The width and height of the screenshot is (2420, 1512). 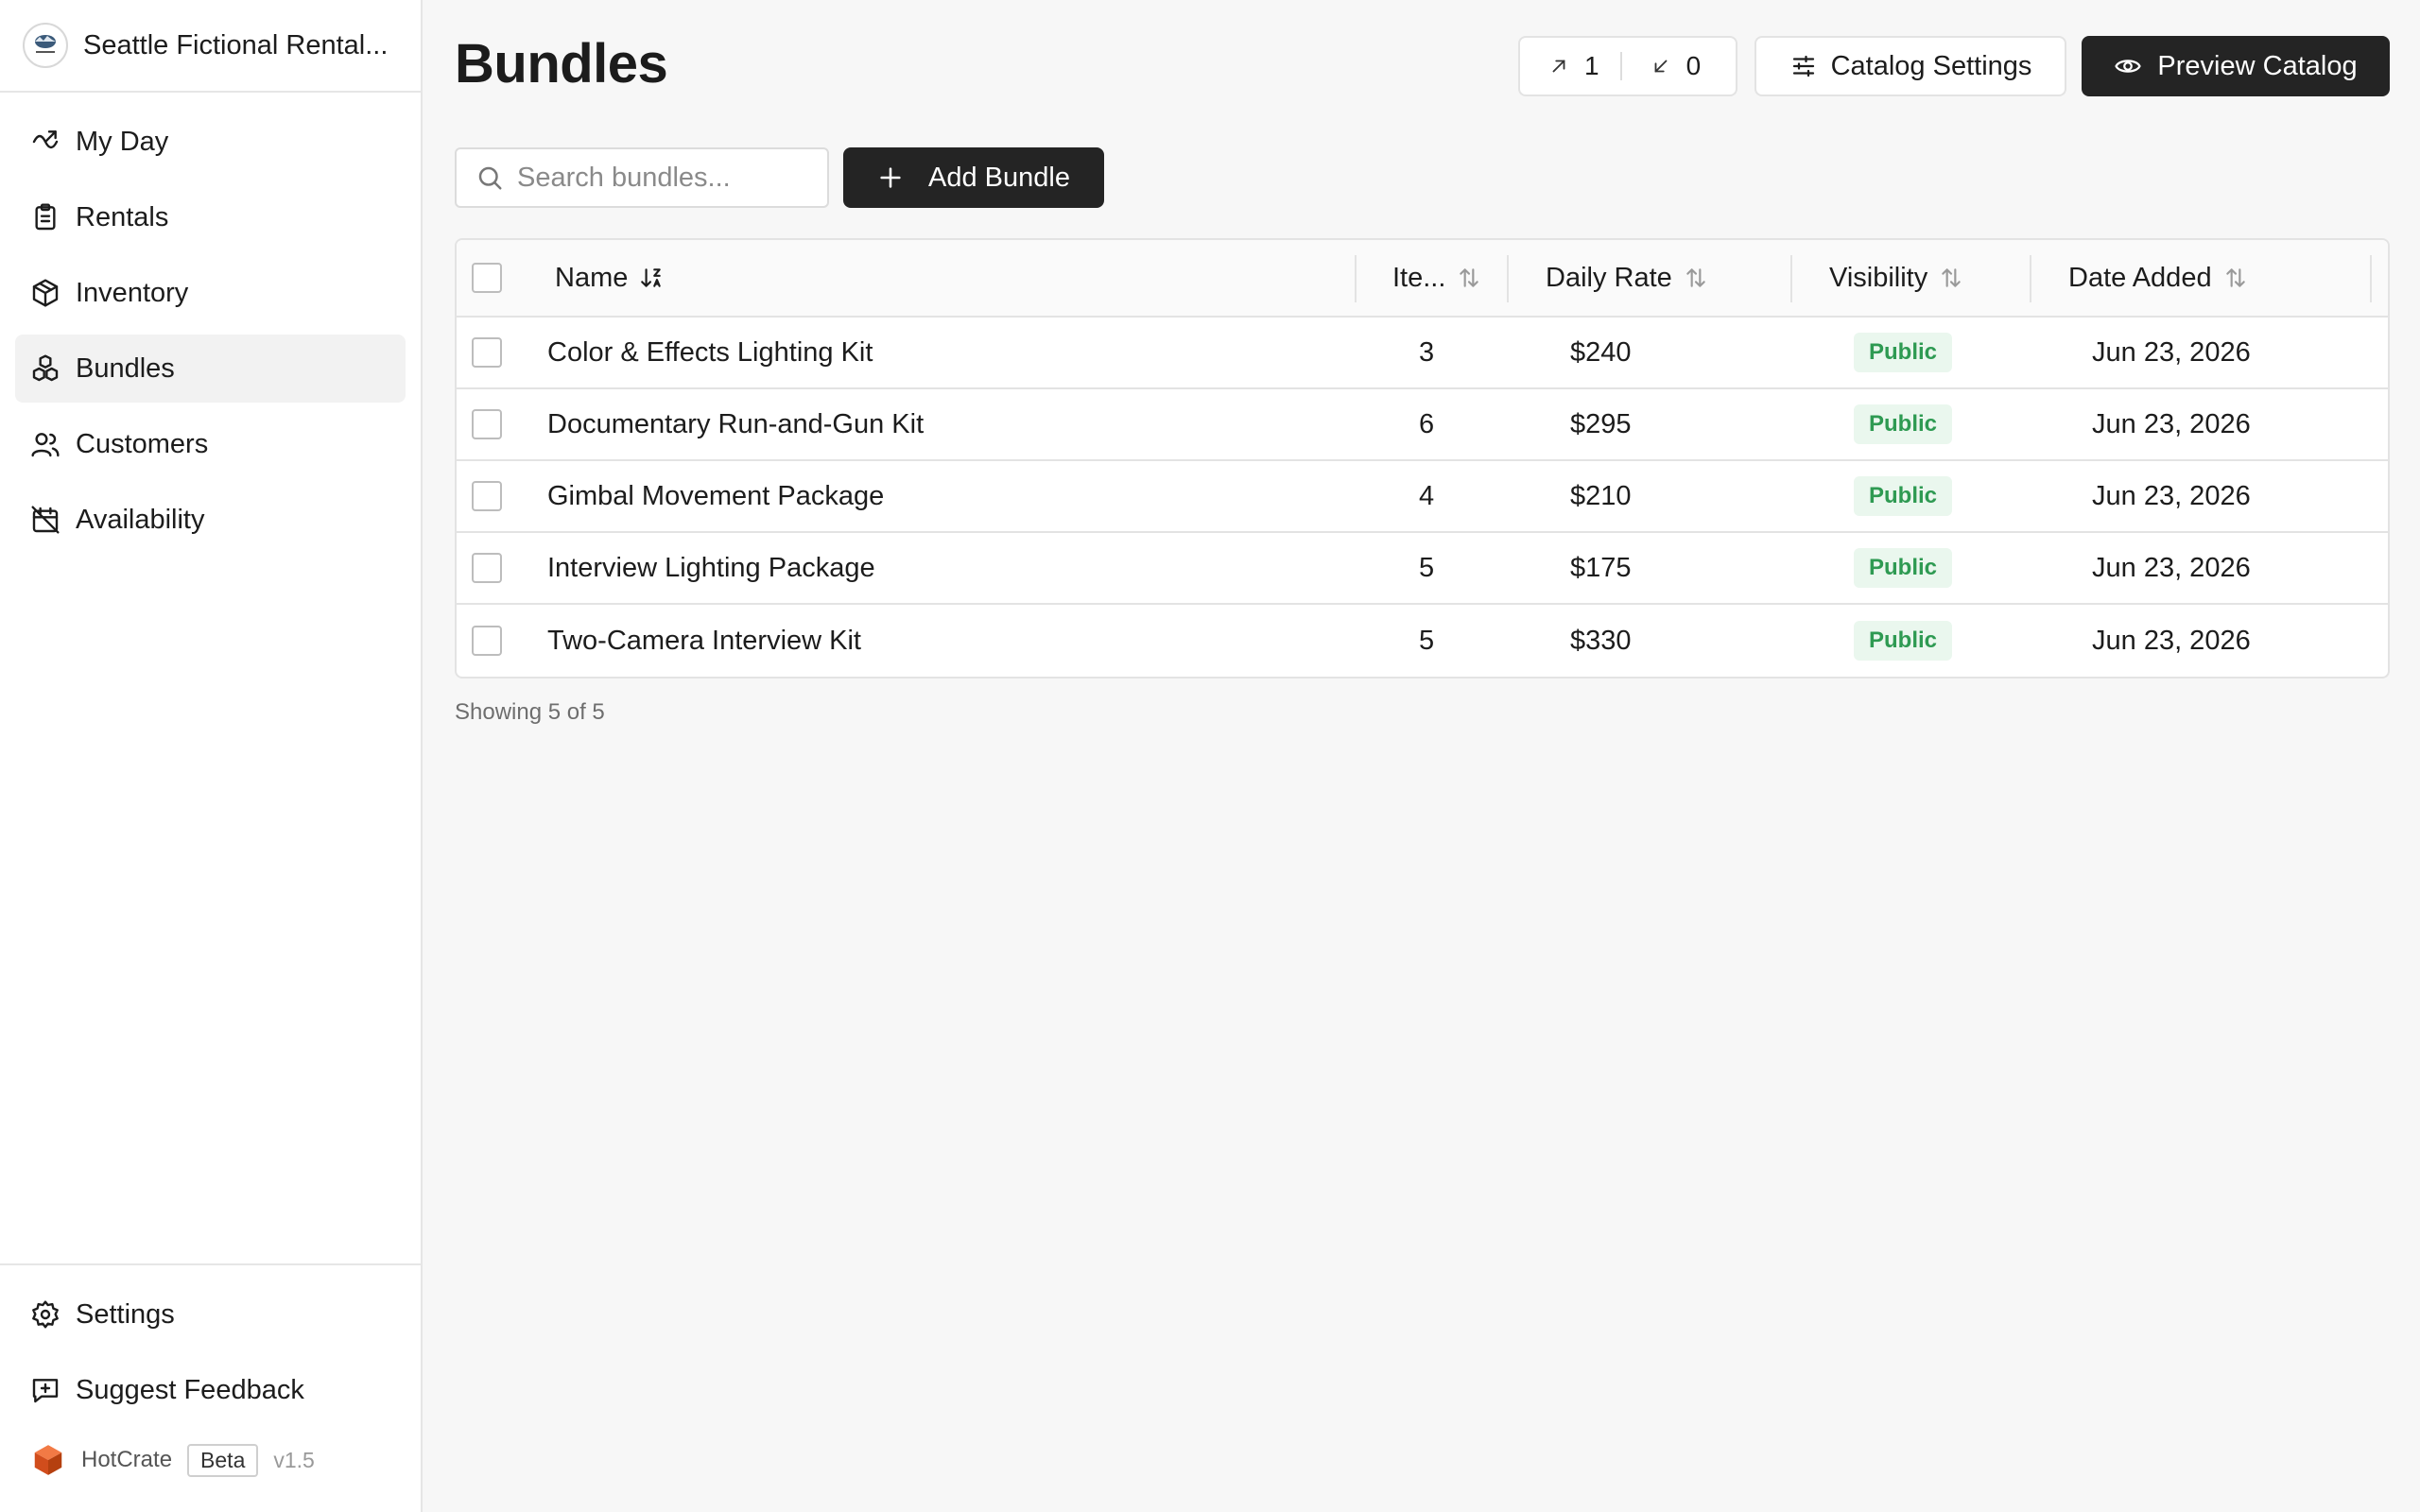 I want to click on bundle-name: Color & Effects Lighting Kit, so click(x=710, y=352).